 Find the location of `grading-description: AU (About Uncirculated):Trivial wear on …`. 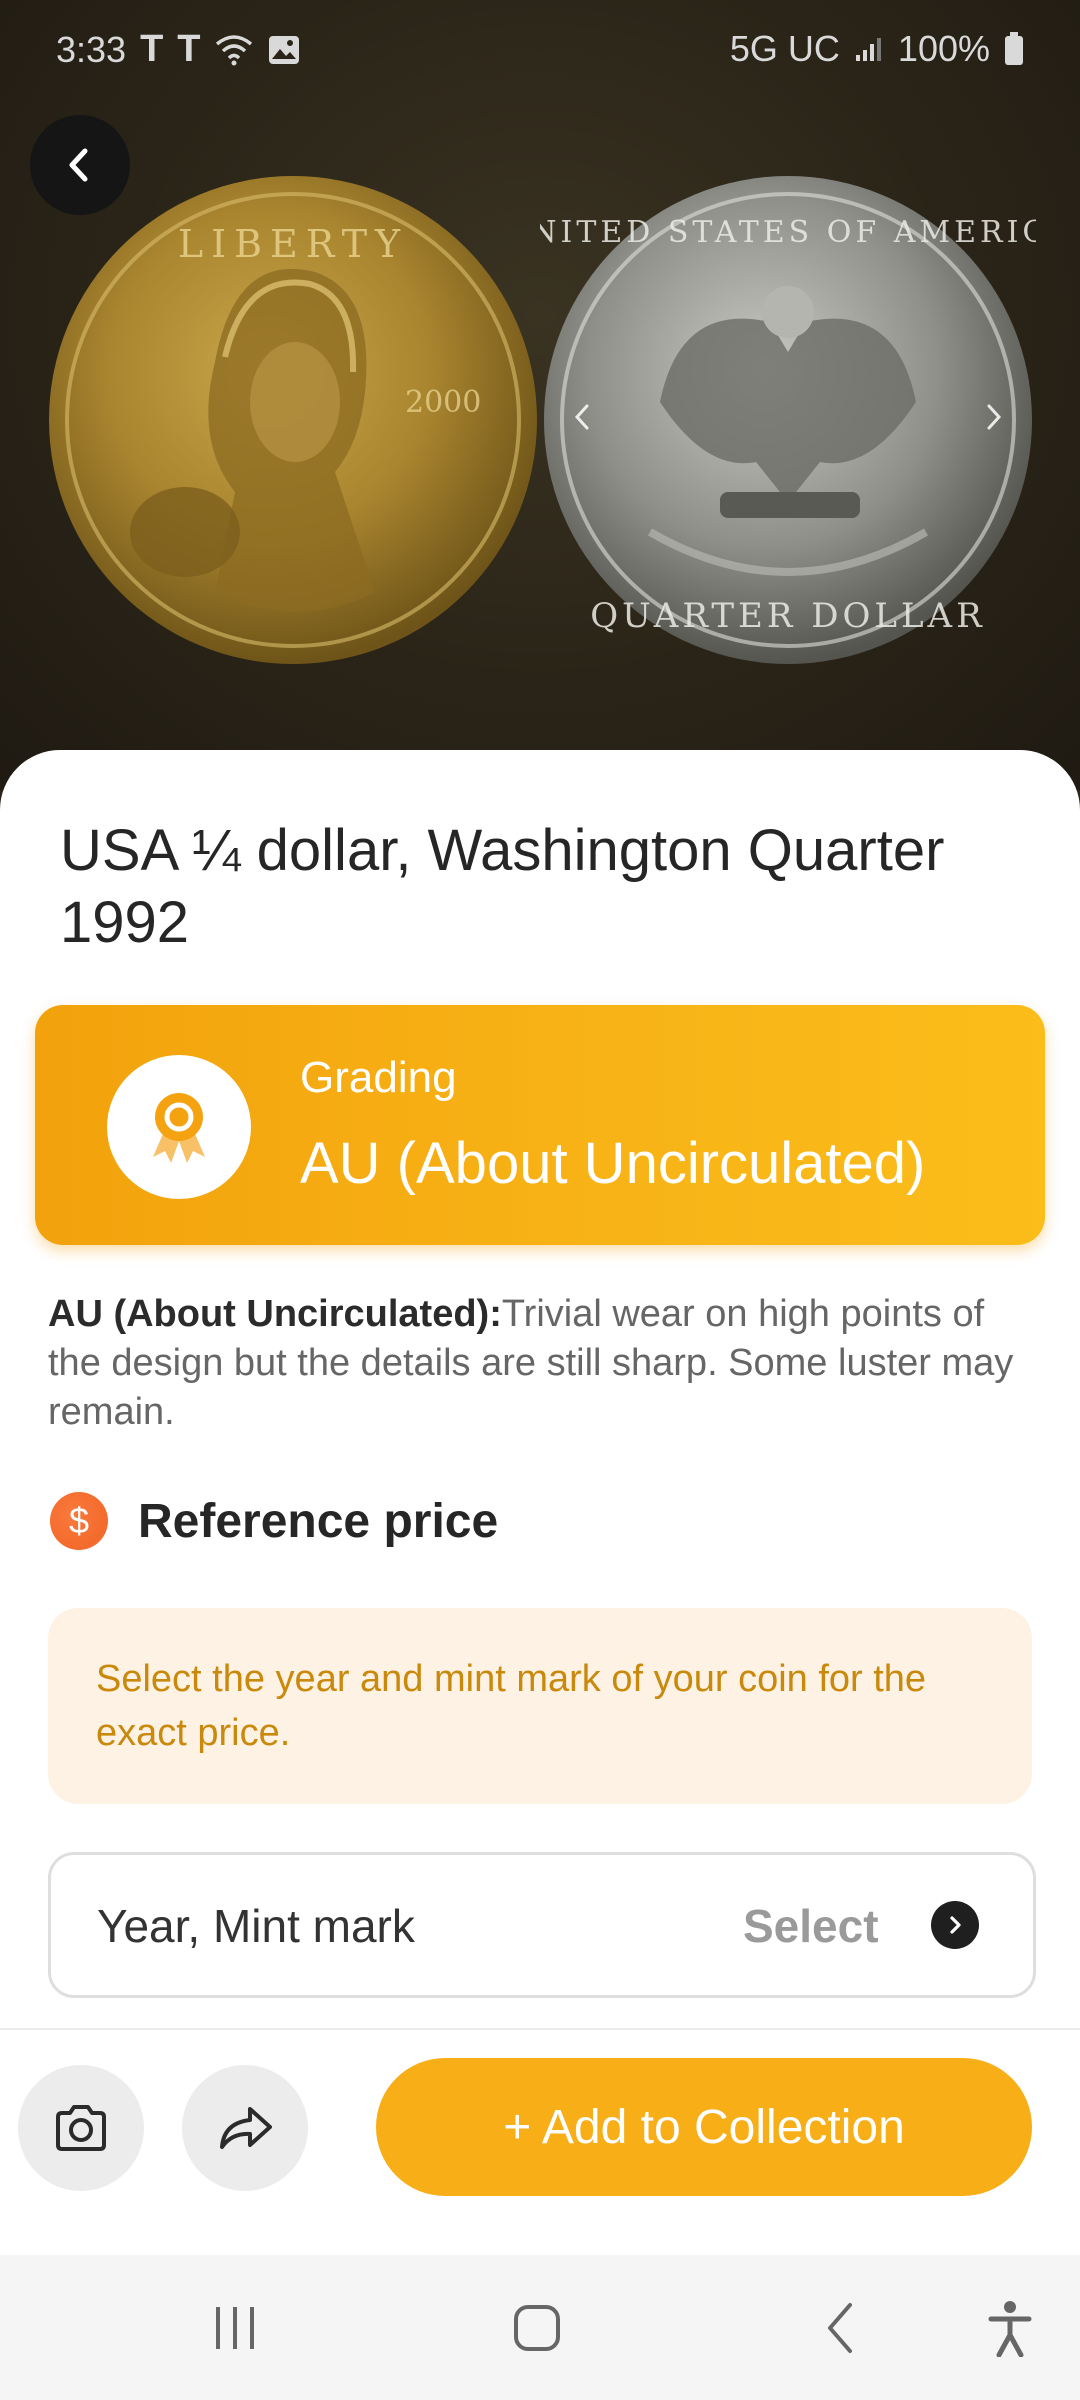

grading-description: AU (About Uncirculated):Trivial wear on … is located at coordinates (543, 1363).